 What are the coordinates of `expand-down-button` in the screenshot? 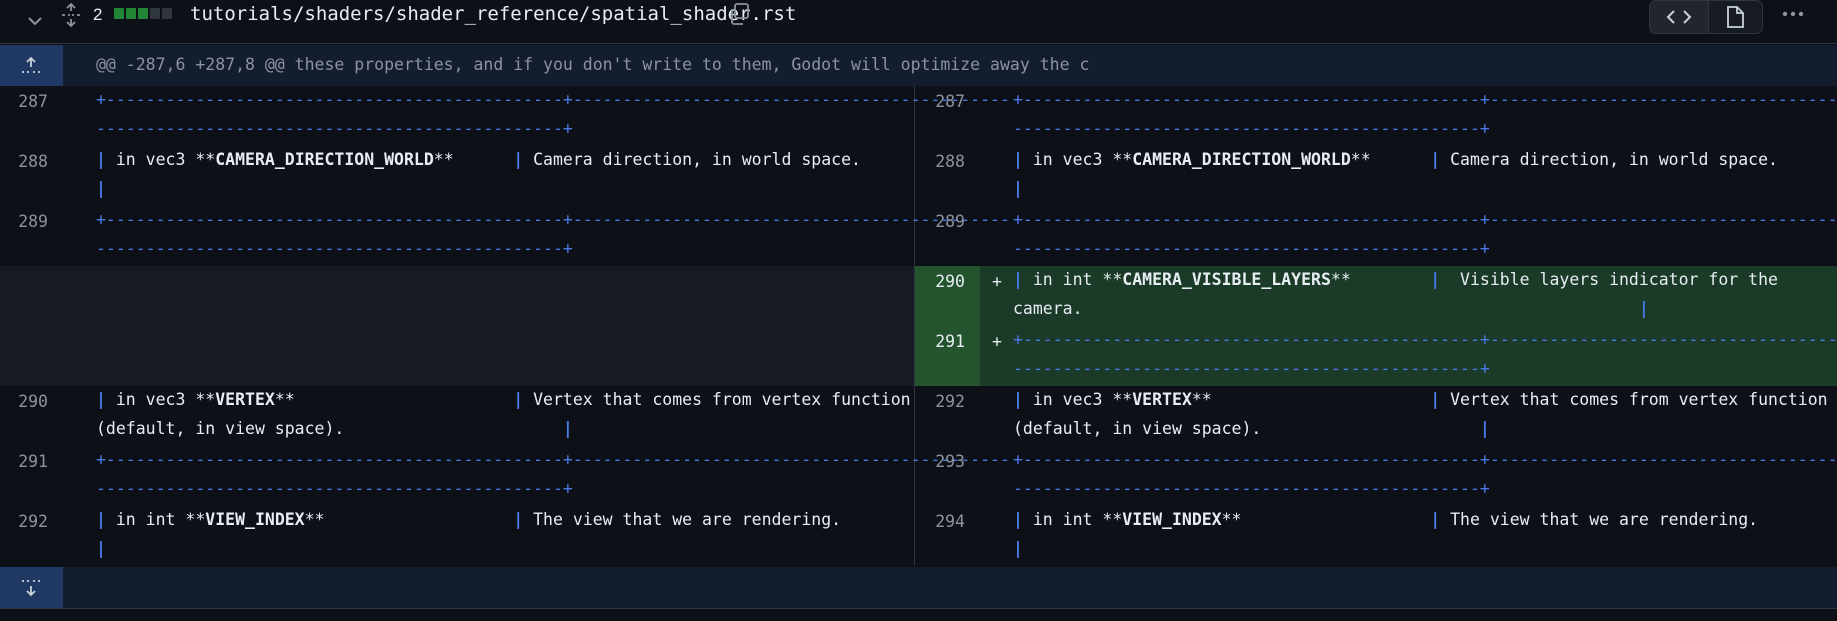 It's located at (31, 587).